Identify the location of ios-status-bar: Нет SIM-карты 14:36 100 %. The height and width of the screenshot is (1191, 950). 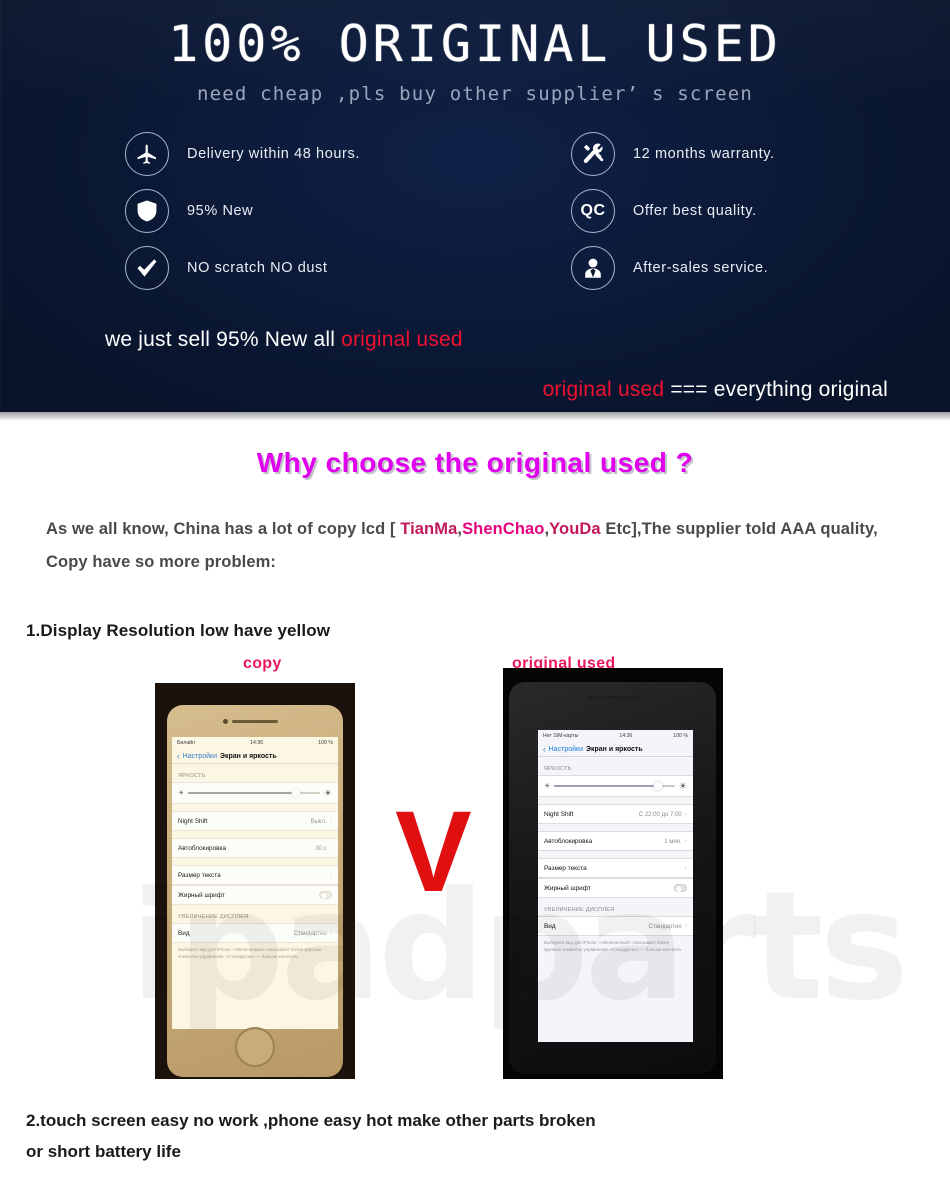
(615, 736).